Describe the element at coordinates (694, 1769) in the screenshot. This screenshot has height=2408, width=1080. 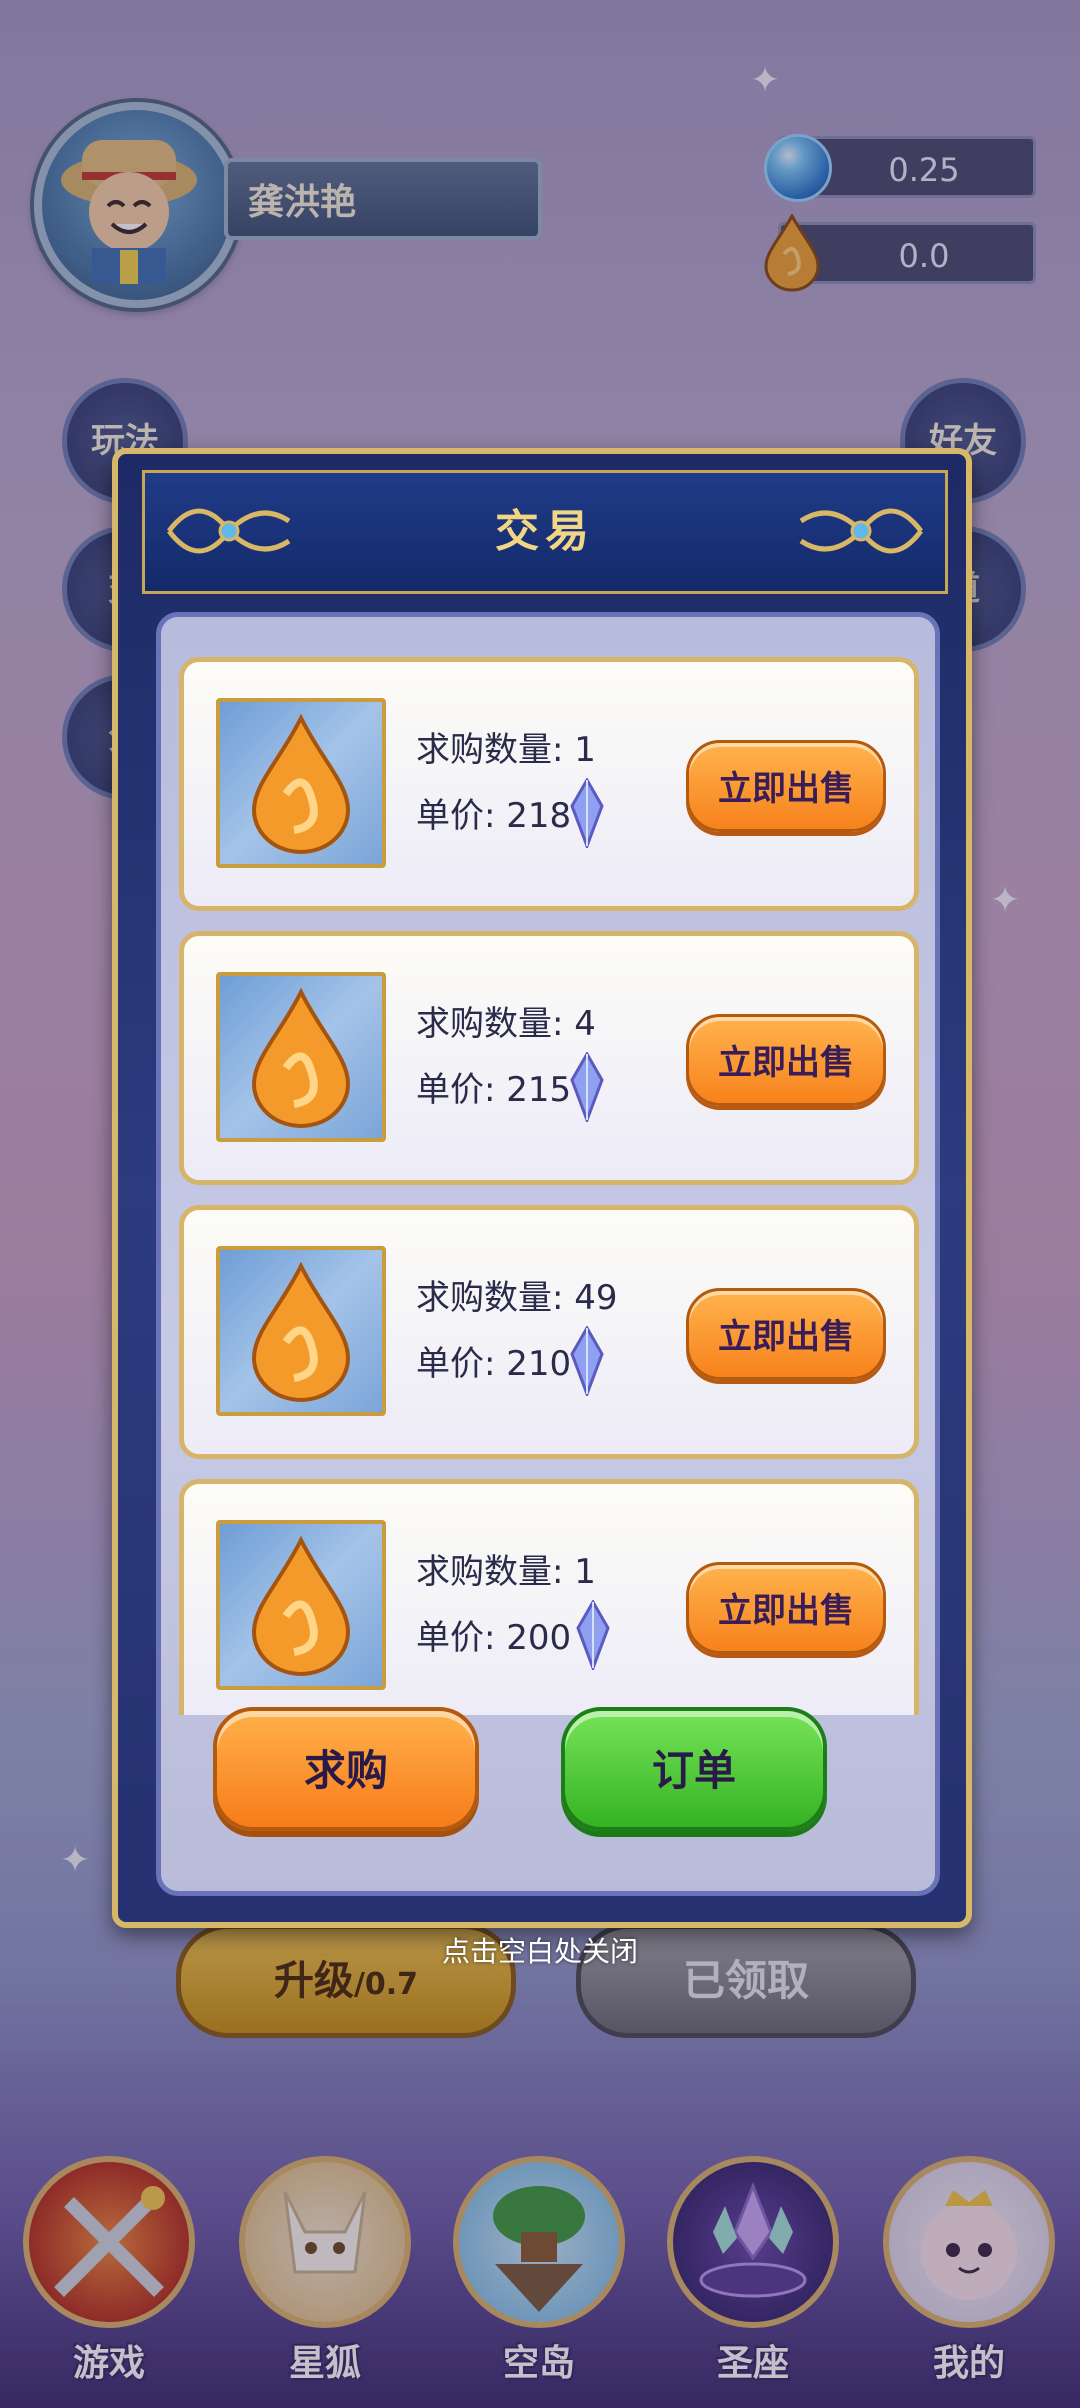
I see `orders-button: 订单` at that location.